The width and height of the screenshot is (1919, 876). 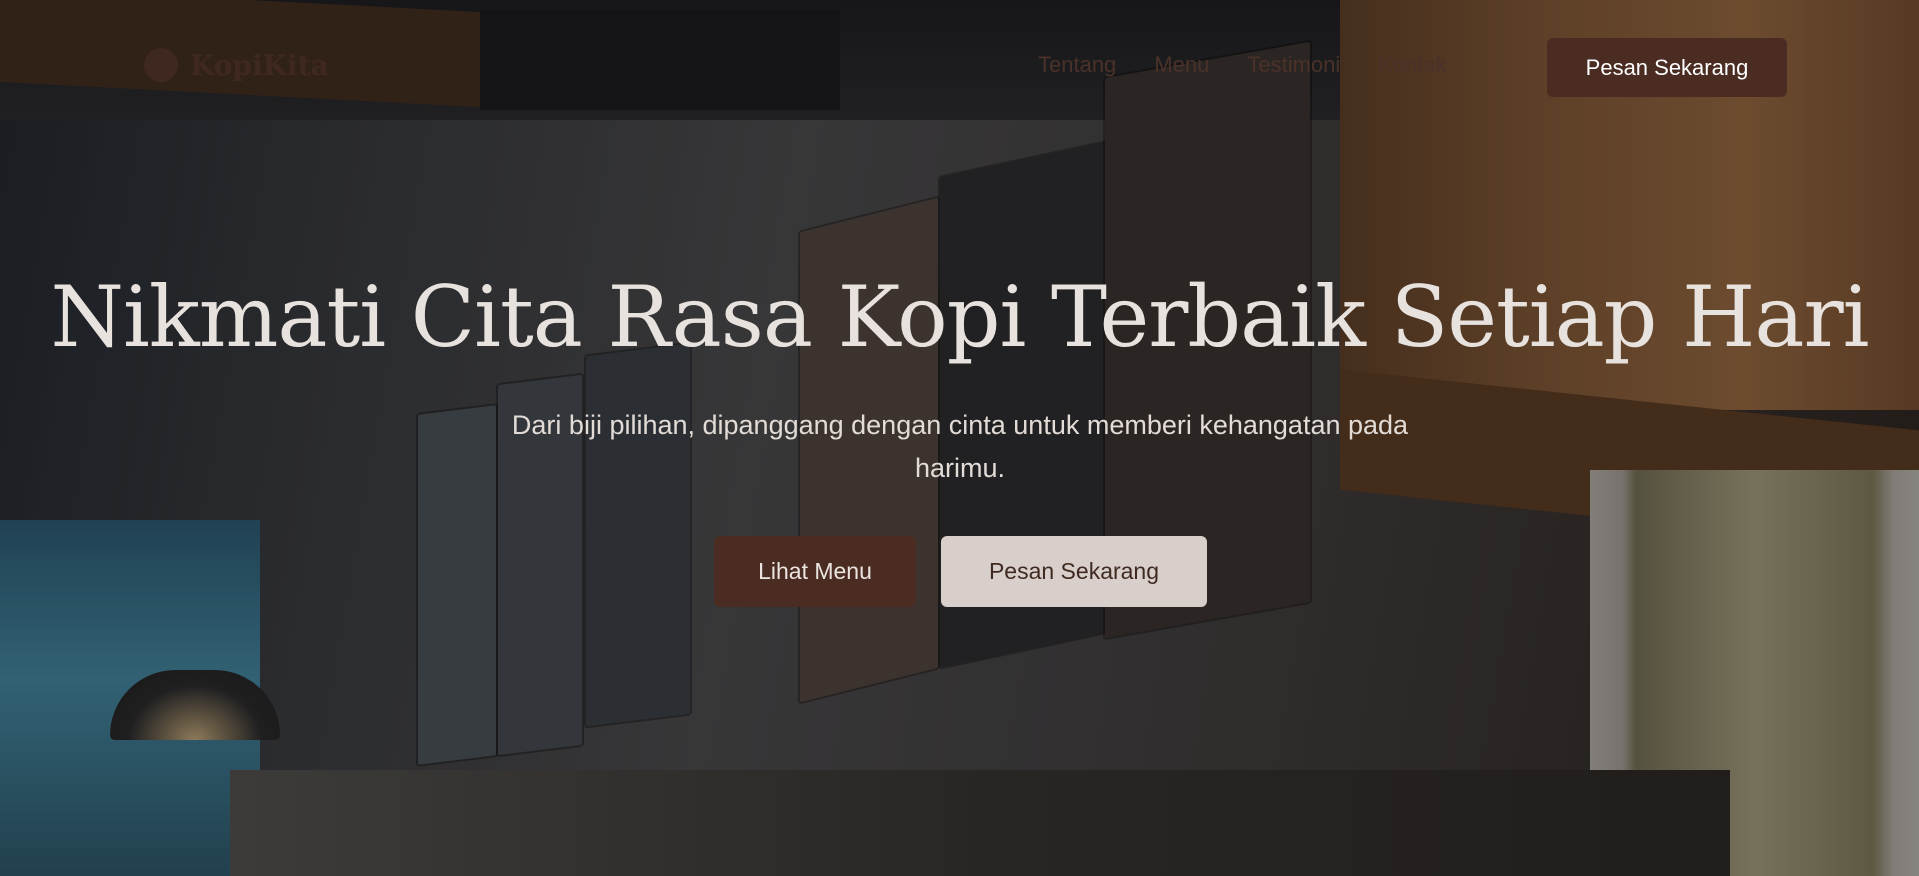 I want to click on brand-logo: KopiKita, so click(x=236, y=65).